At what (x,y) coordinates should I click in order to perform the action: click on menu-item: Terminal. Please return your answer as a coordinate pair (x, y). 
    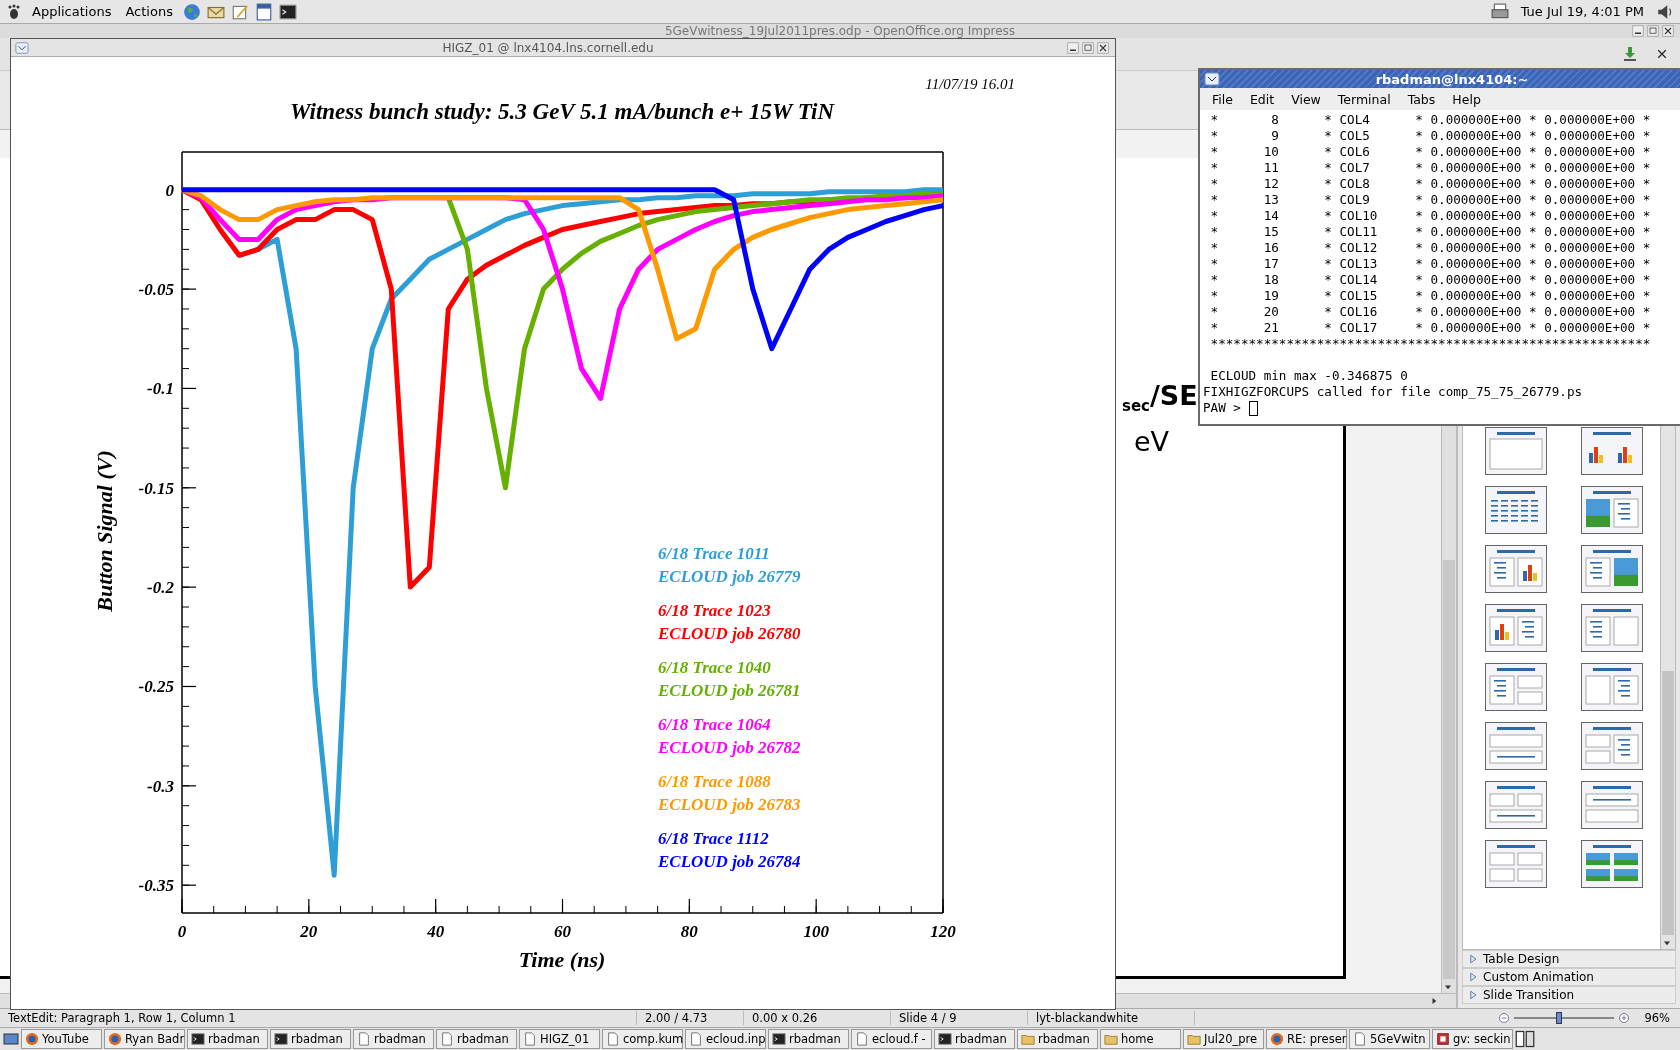
    Looking at the image, I should click on (1364, 99).